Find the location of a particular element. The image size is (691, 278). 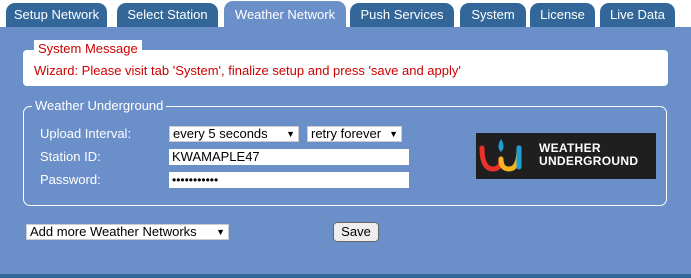

tab-select-station: Select Station is located at coordinates (167, 15).